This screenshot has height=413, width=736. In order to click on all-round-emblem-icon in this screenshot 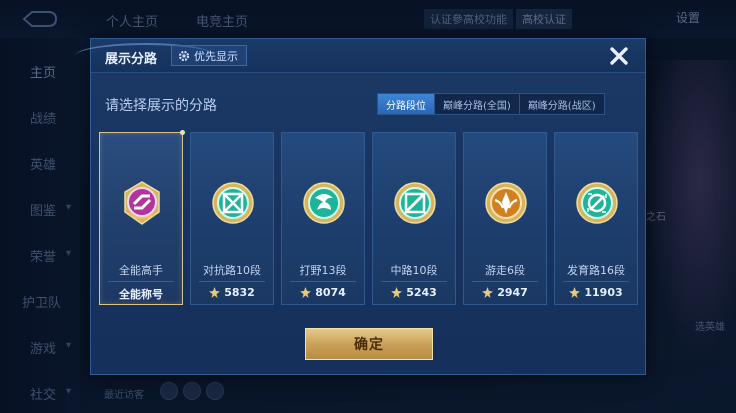, I will do `click(142, 203)`.